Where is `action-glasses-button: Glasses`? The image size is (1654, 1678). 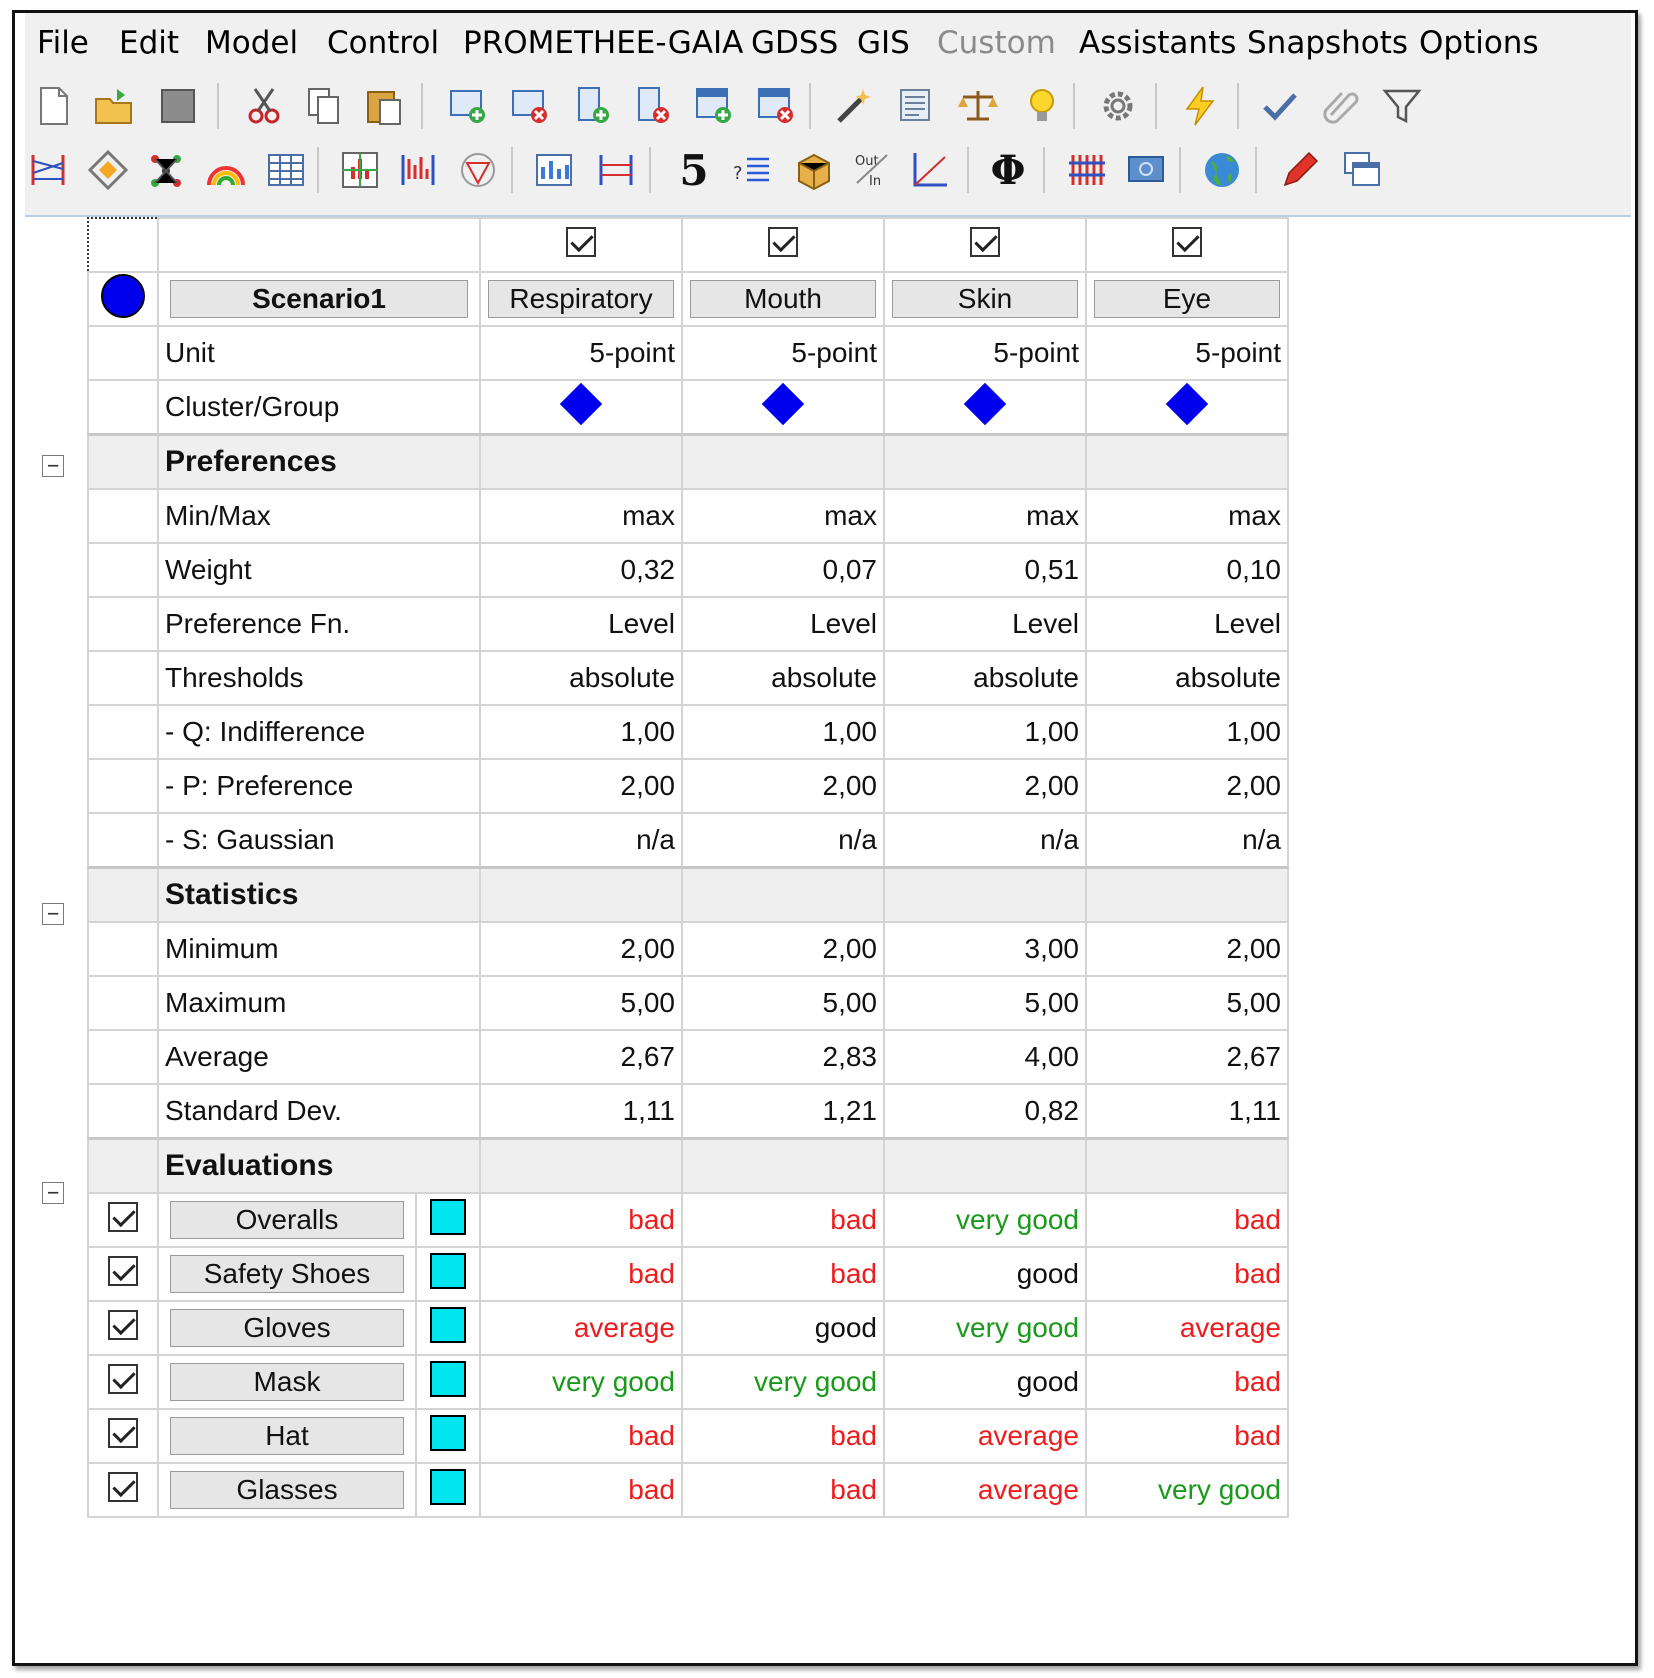 action-glasses-button: Glasses is located at coordinates (287, 1490).